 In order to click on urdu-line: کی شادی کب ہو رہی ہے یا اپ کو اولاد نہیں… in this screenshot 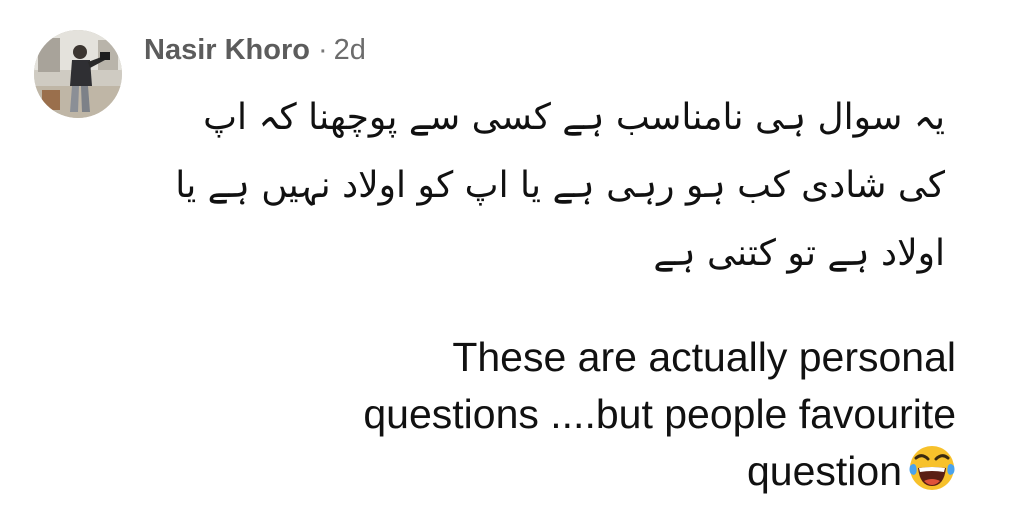, I will do `click(560, 185)`.